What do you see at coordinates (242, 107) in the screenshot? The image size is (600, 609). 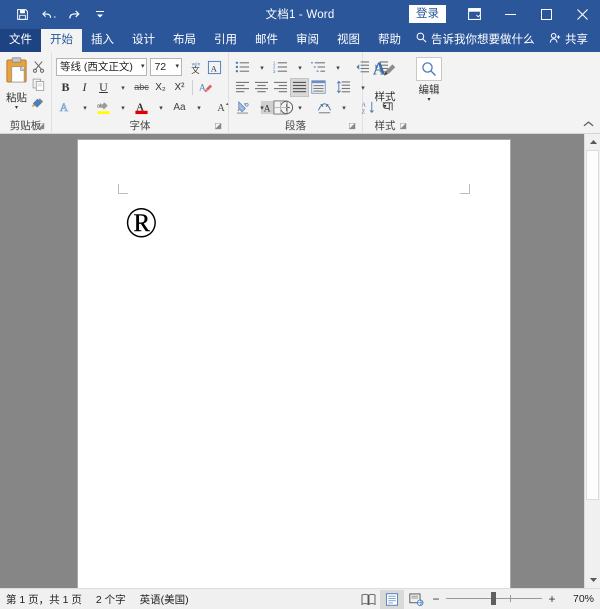 I see `shading-icon` at bounding box center [242, 107].